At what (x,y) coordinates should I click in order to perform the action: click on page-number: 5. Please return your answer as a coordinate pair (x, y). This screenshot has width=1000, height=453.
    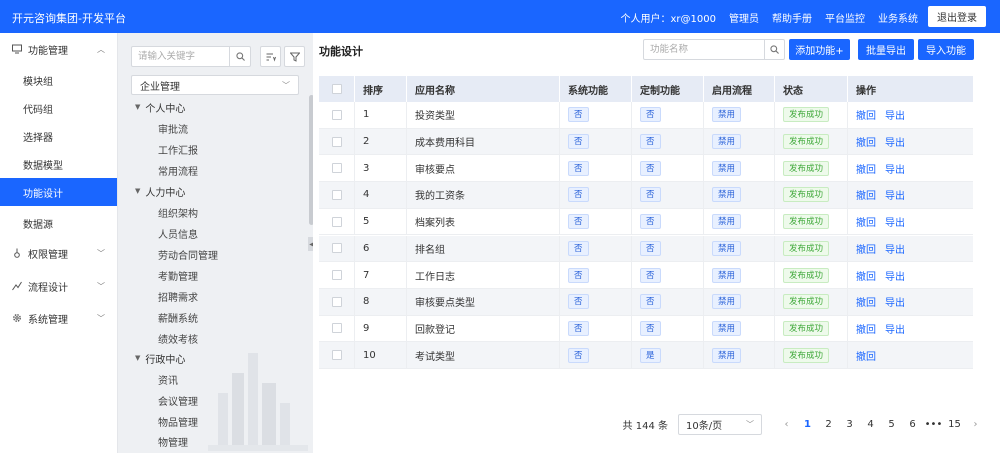
    Looking at the image, I should click on (891, 424).